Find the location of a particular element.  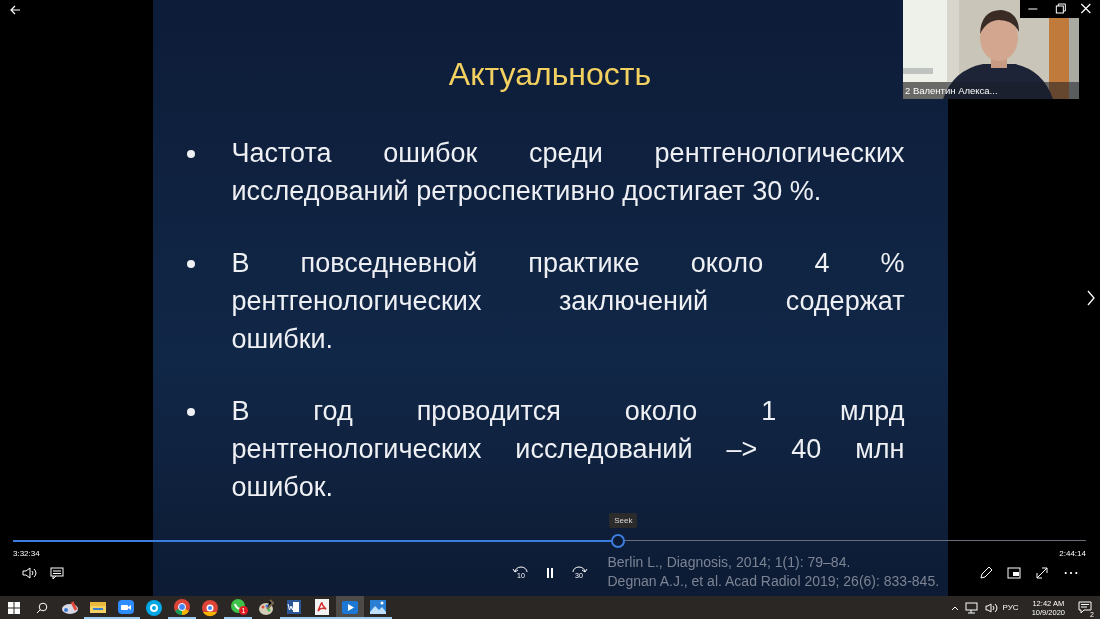

slide-title: Актуальность is located at coordinates (550, 74).